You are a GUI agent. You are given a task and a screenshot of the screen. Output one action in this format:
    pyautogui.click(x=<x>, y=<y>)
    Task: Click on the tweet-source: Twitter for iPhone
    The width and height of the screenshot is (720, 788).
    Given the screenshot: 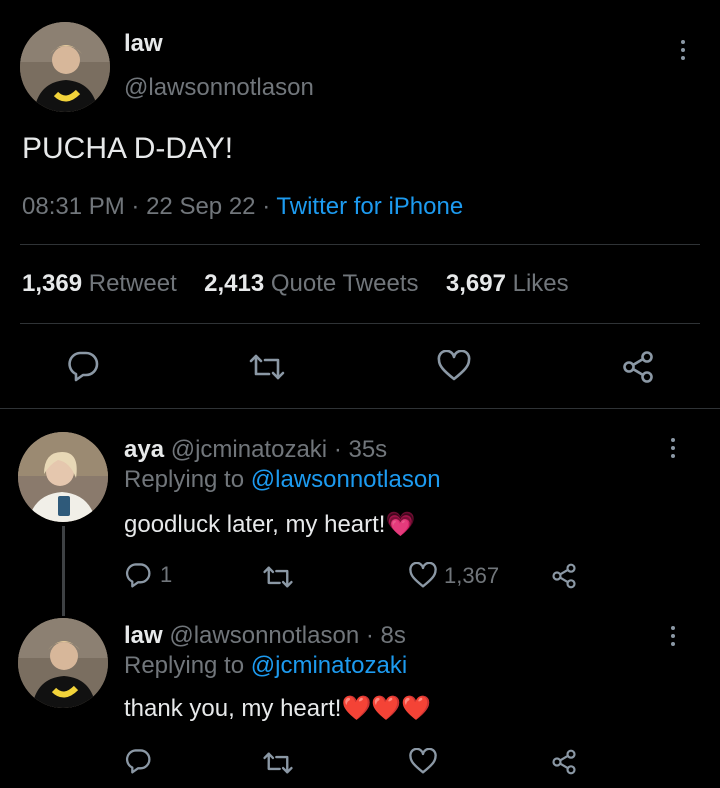 What is the action you would take?
    pyautogui.click(x=369, y=206)
    